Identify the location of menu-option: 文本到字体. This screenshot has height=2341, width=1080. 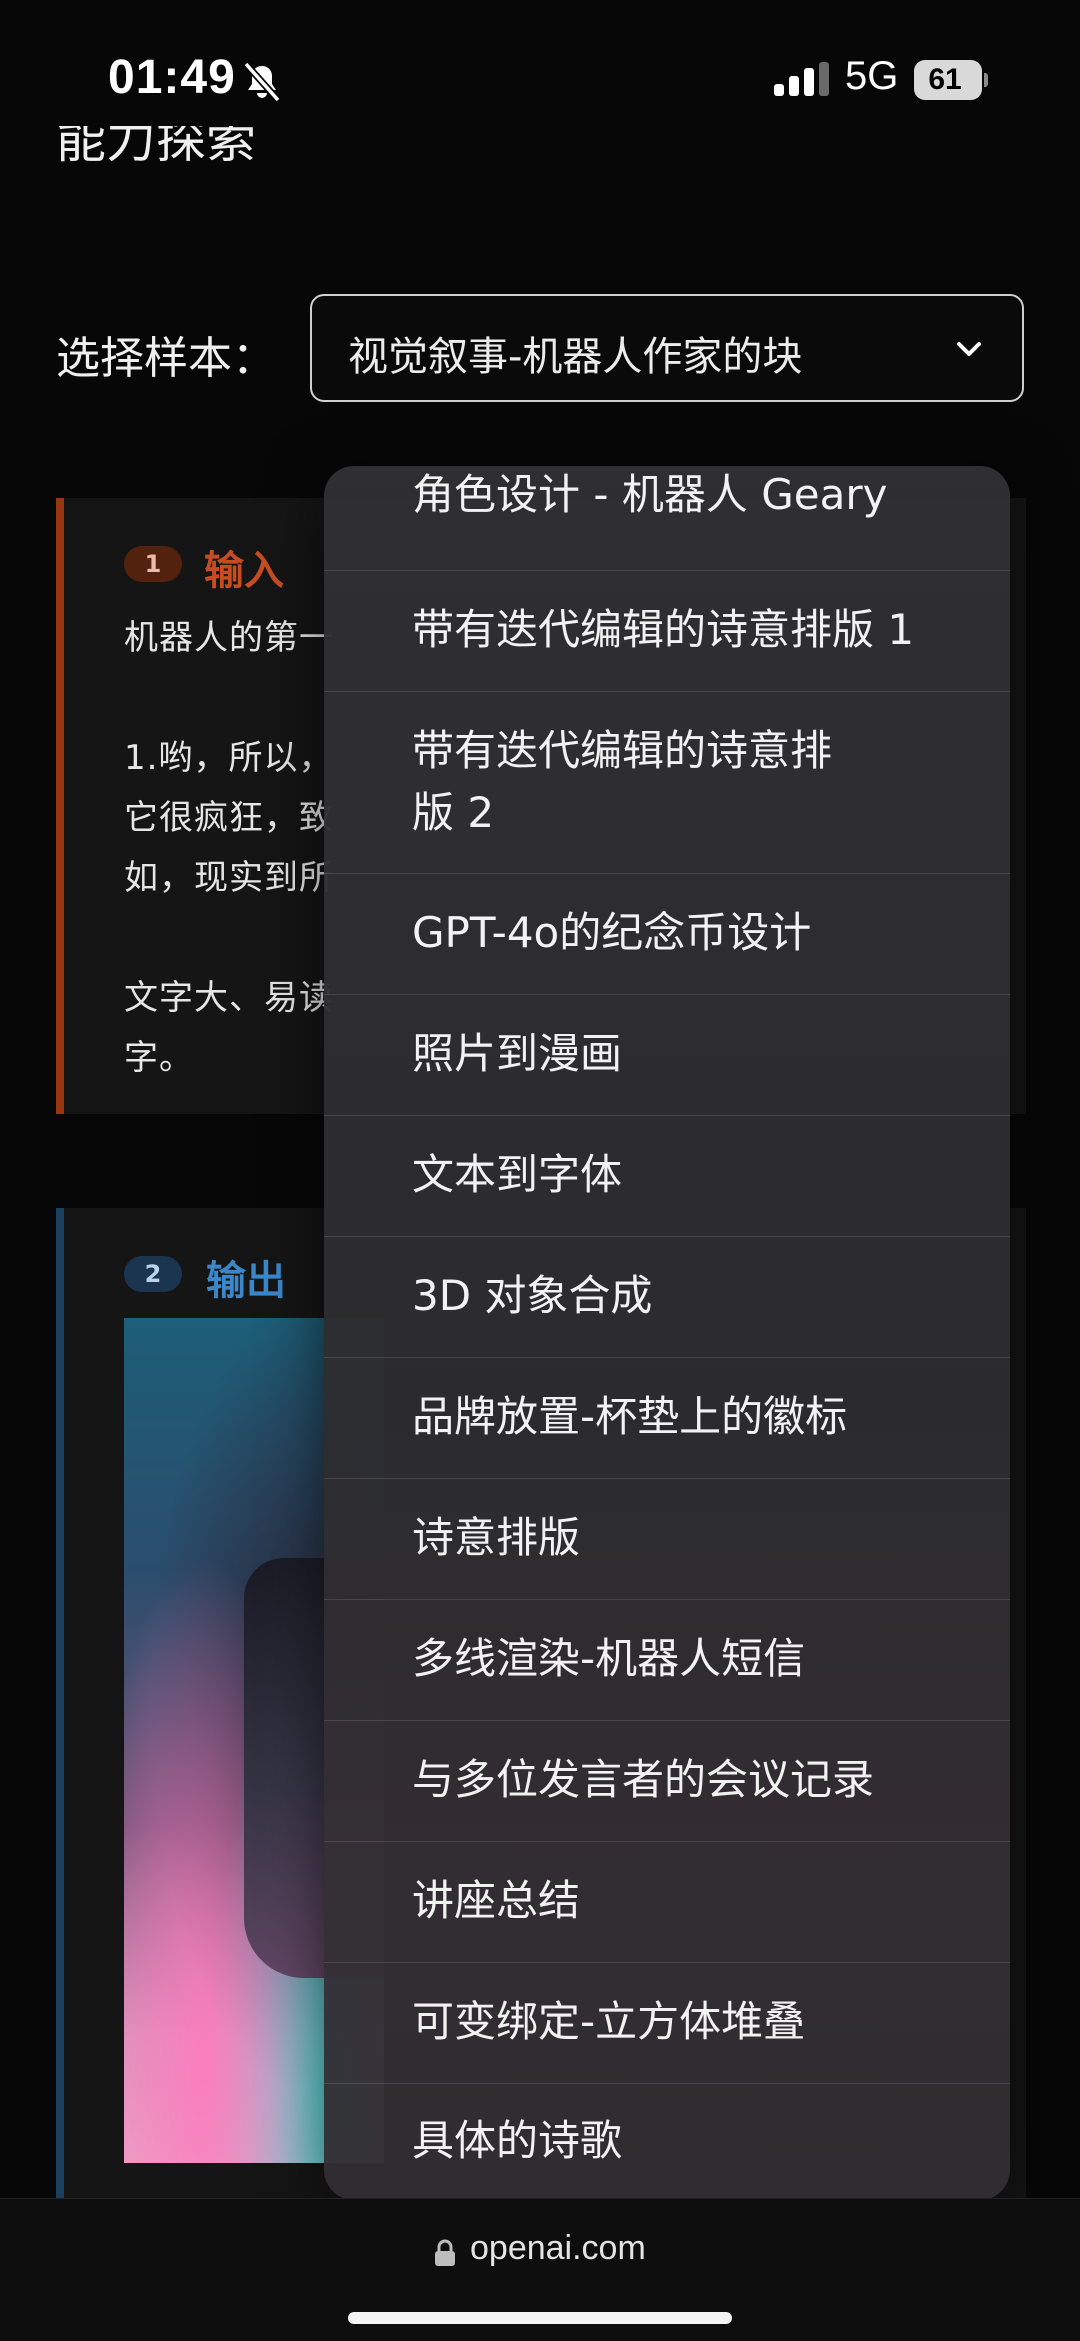
(667, 1175).